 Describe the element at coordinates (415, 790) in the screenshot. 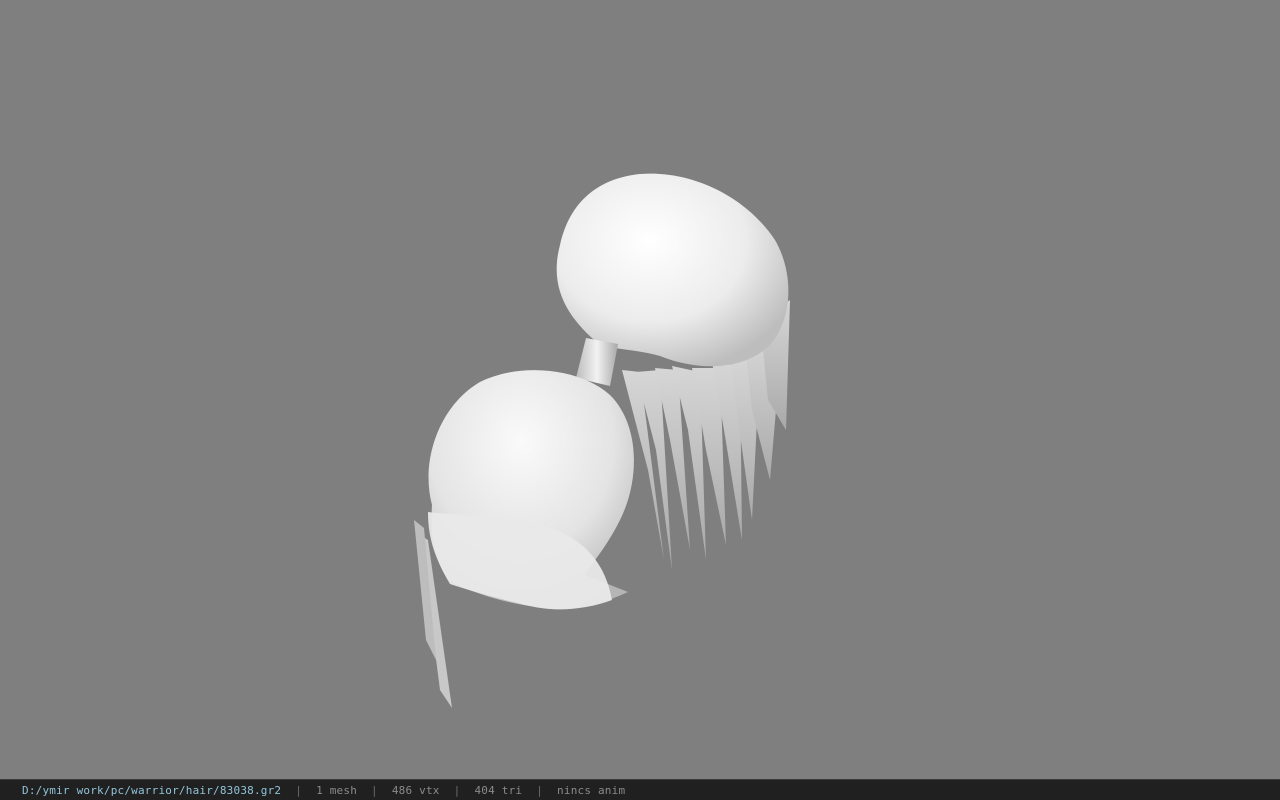

I see `vertex-count: 486 vtx` at that location.